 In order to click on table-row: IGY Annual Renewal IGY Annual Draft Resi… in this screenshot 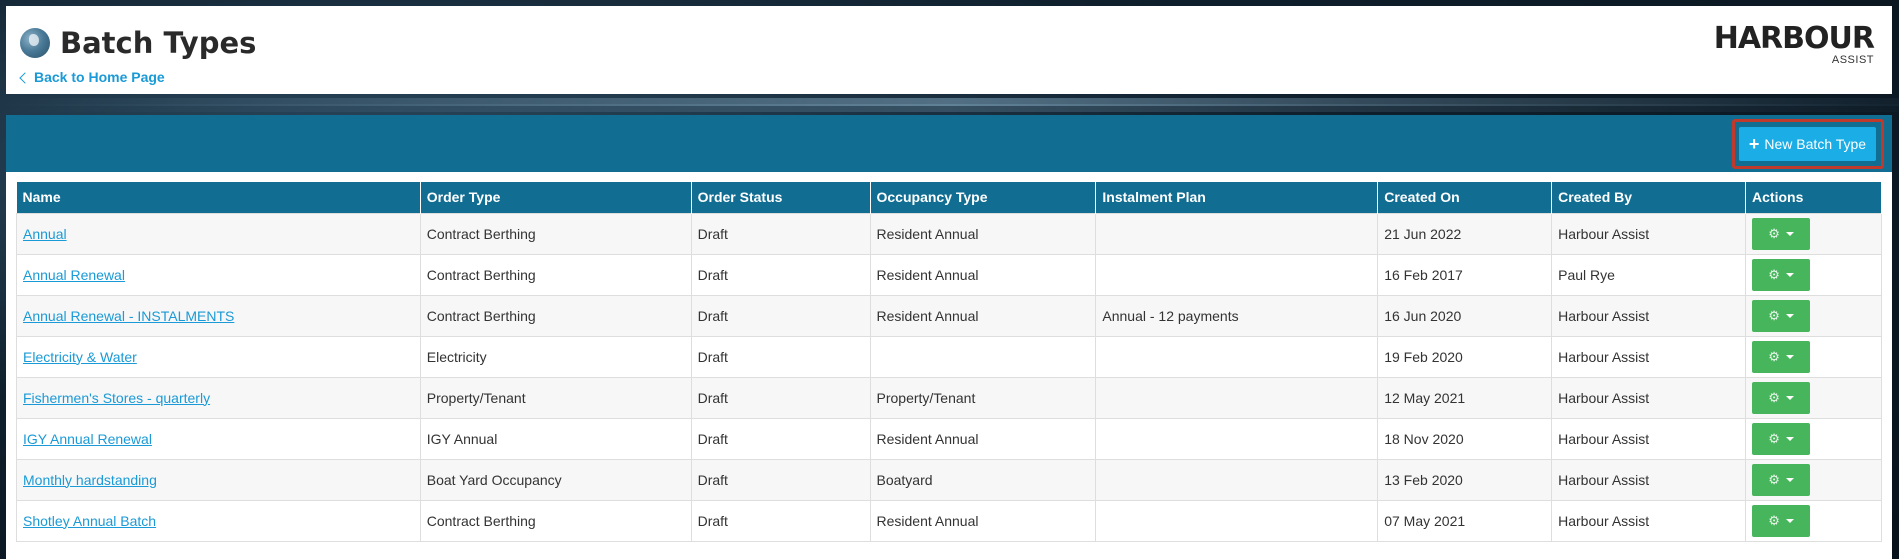, I will do `click(949, 438)`.